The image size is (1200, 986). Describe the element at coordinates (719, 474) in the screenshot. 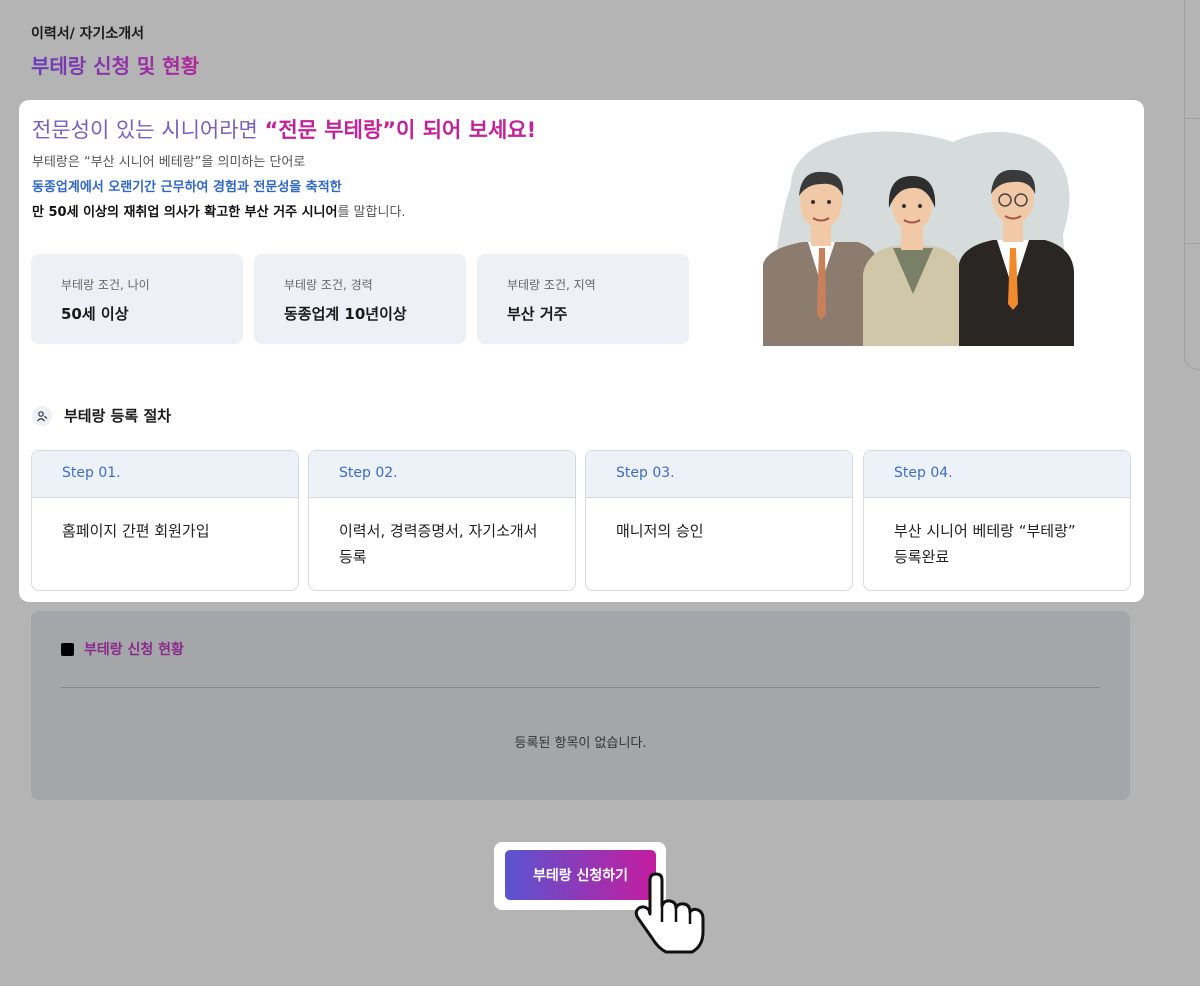

I see `step-number: Step 03.` at that location.